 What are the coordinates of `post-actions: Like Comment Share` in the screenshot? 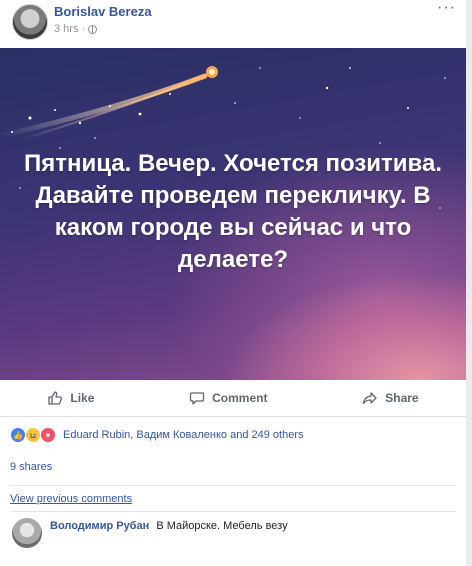 It's located at (233, 398).